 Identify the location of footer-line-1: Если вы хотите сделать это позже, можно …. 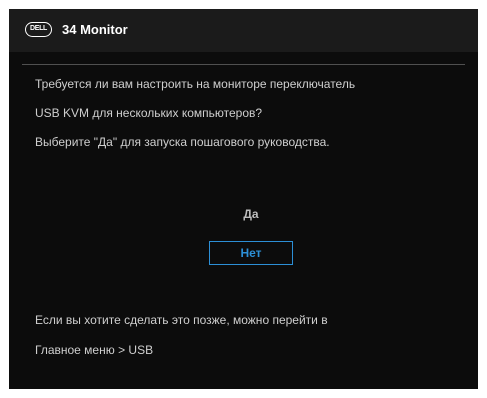
(181, 320).